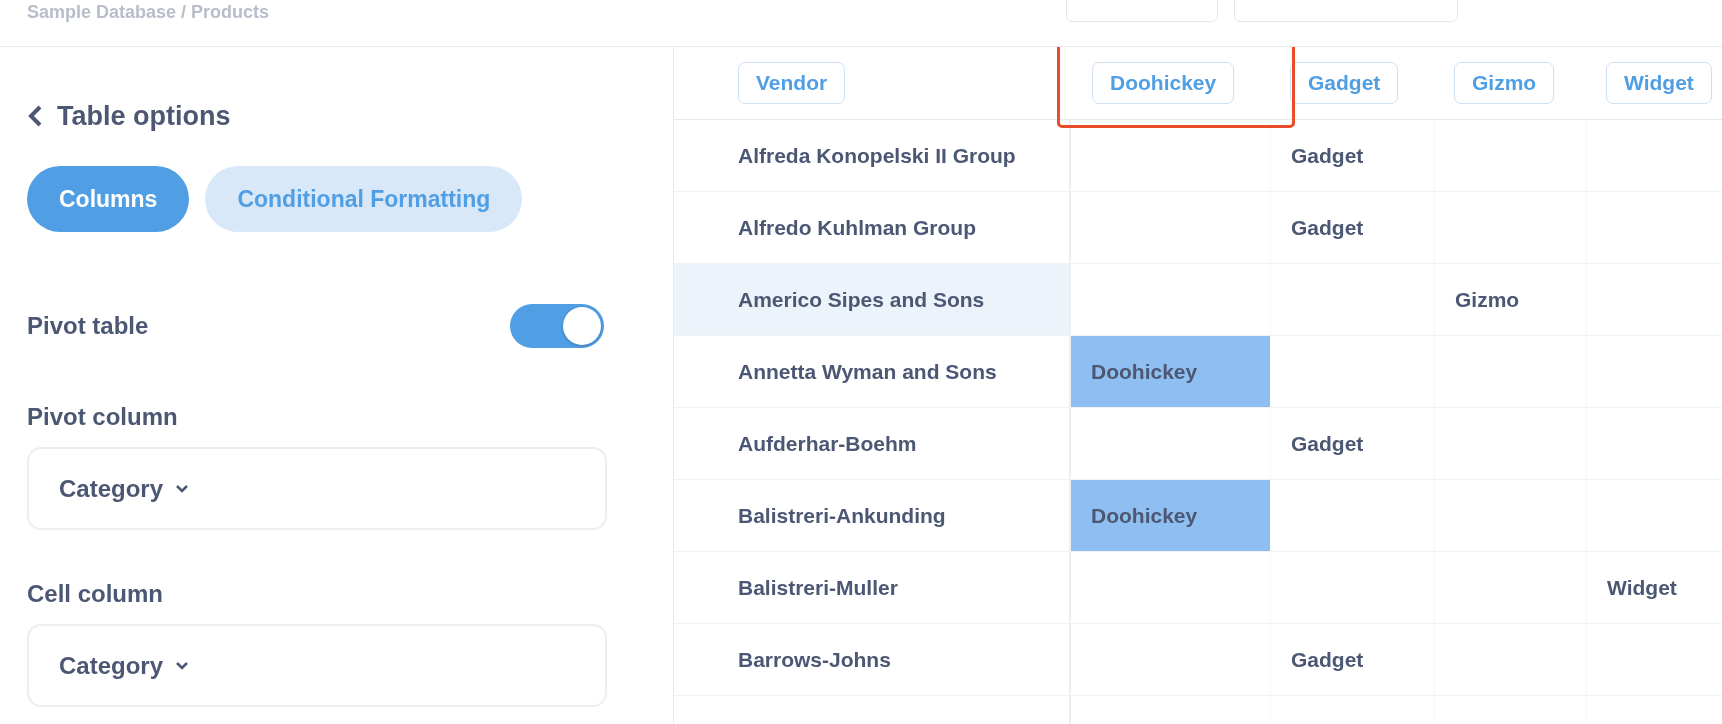 This screenshot has width=1722, height=724. I want to click on toggle-switch, so click(557, 326).